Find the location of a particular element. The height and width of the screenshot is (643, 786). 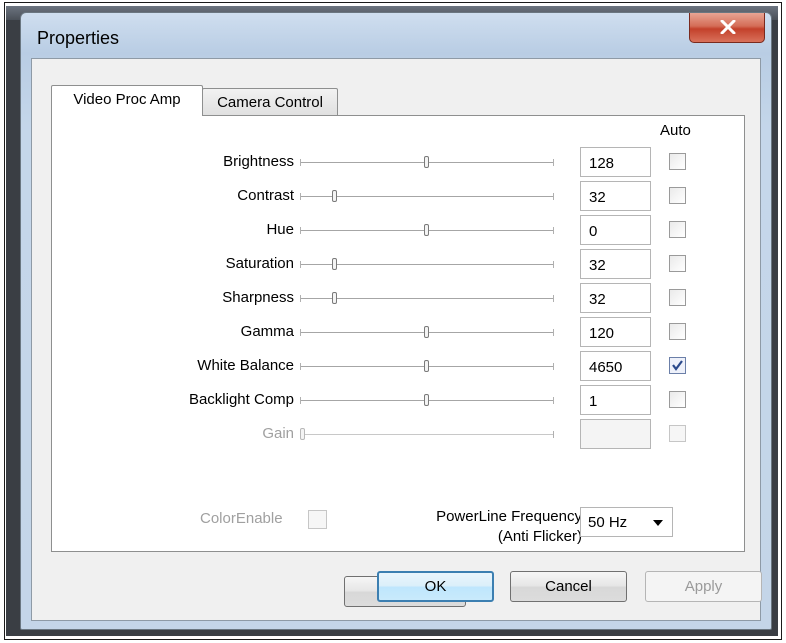

gain-auto-checkbox is located at coordinates (677, 433).